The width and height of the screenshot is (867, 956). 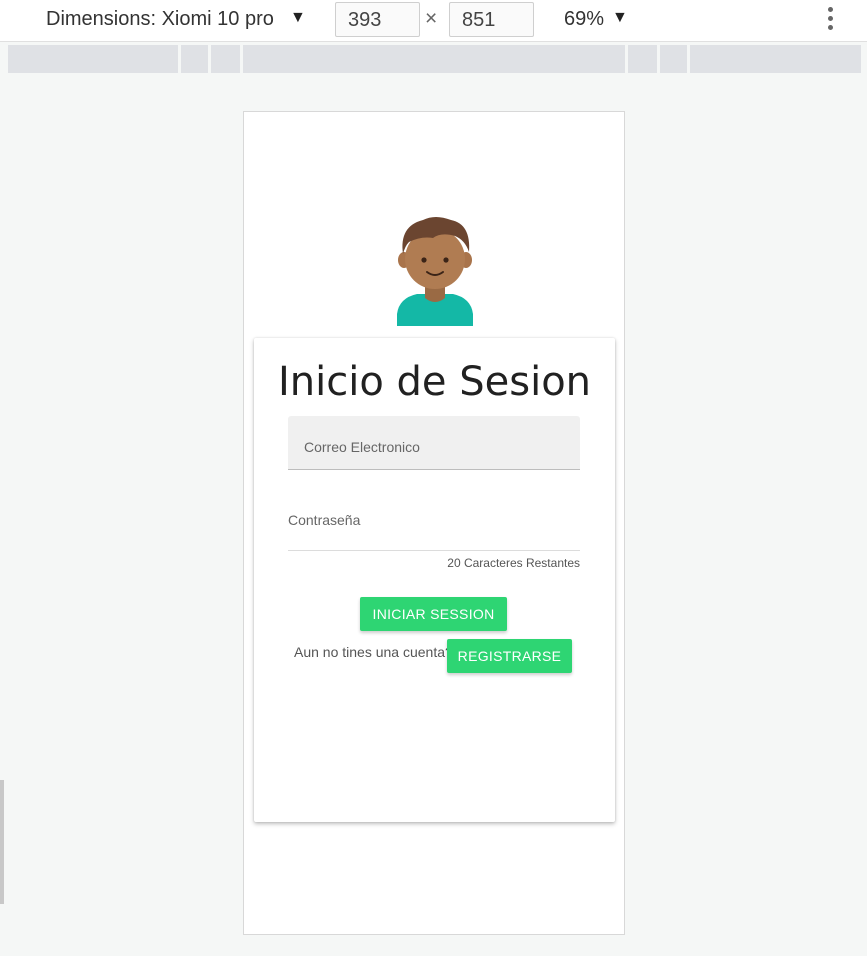 I want to click on email-field, so click(x=434, y=442).